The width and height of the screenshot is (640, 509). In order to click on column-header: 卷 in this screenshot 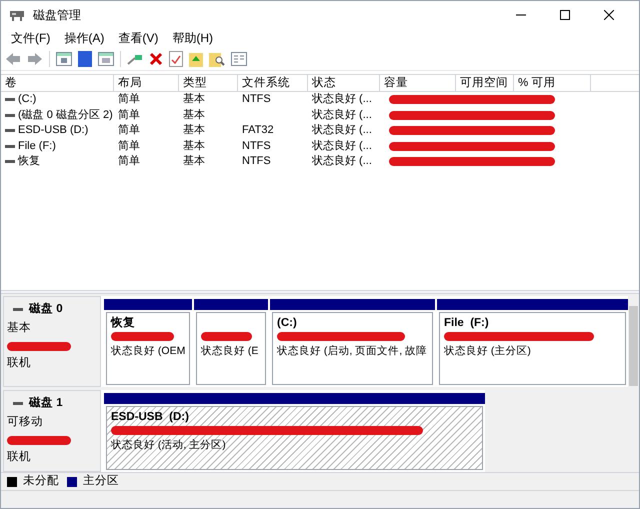, I will do `click(57, 83)`.